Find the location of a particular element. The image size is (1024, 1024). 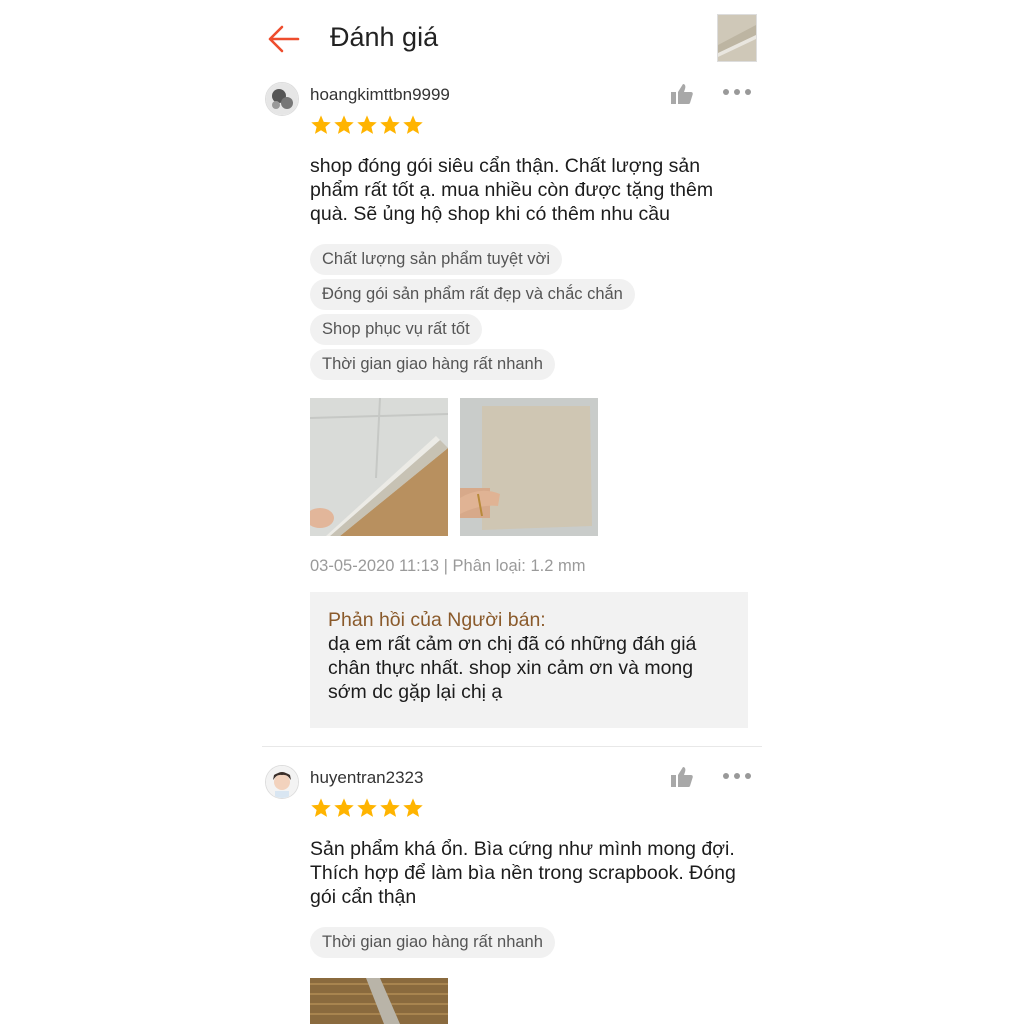

review-tags: Thời gian giao hàng rất nhanh is located at coordinates (530, 944).